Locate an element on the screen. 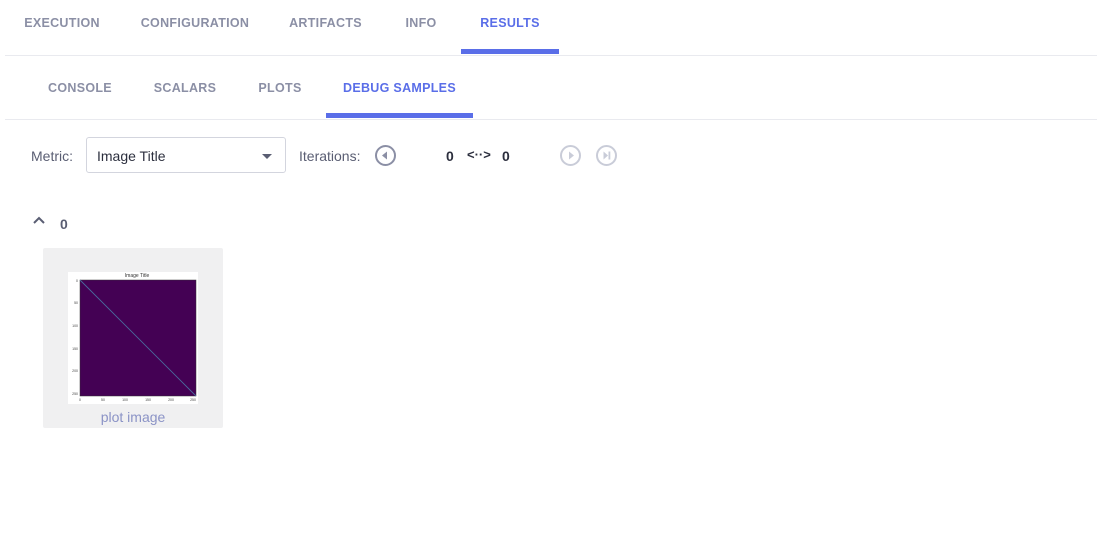 Image resolution: width=1097 pixels, height=543 pixels. iteration-to: 0 is located at coordinates (506, 156).